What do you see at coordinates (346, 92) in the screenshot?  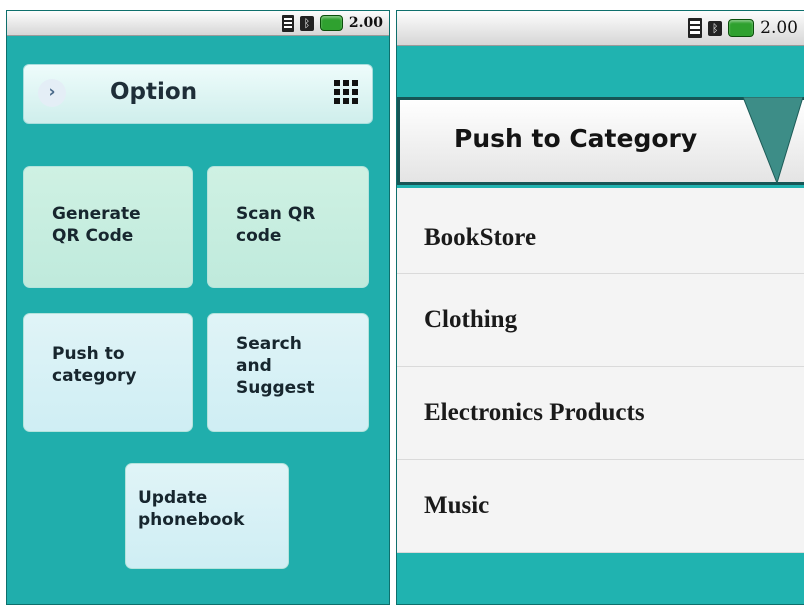 I see `grid-menu-icon` at bounding box center [346, 92].